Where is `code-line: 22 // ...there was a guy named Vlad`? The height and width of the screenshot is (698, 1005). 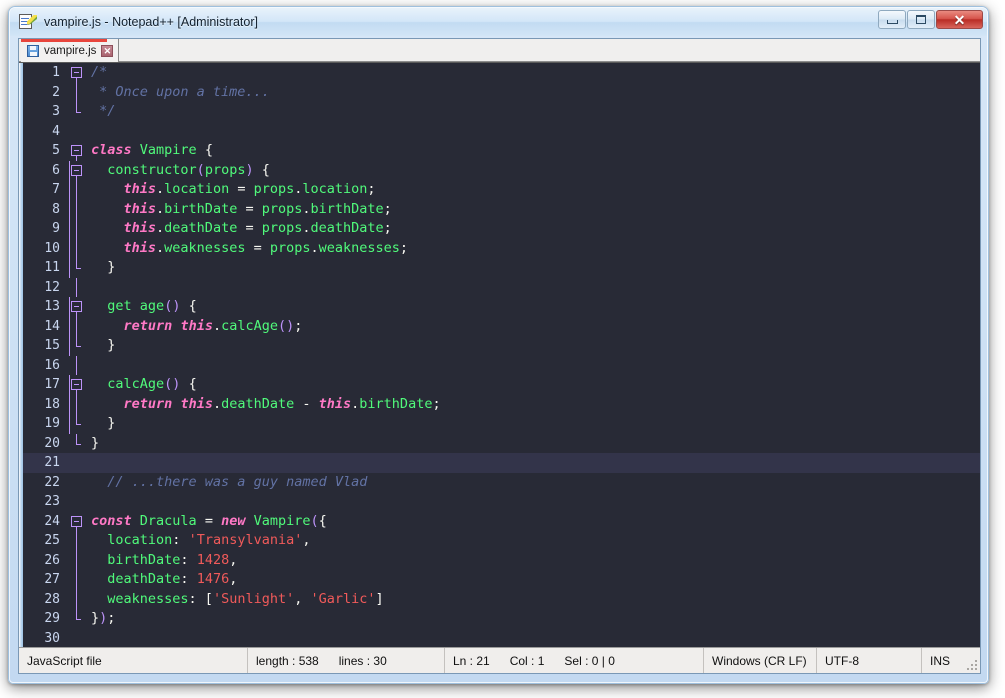
code-line: 22 // ...there was a guy named Vlad is located at coordinates (501, 483).